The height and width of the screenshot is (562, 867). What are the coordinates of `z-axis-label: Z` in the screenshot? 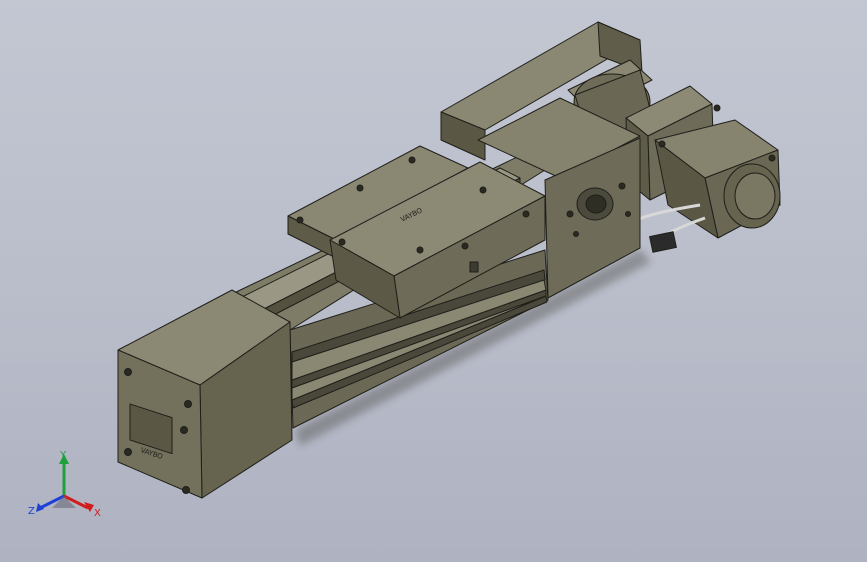 It's located at (31, 511).